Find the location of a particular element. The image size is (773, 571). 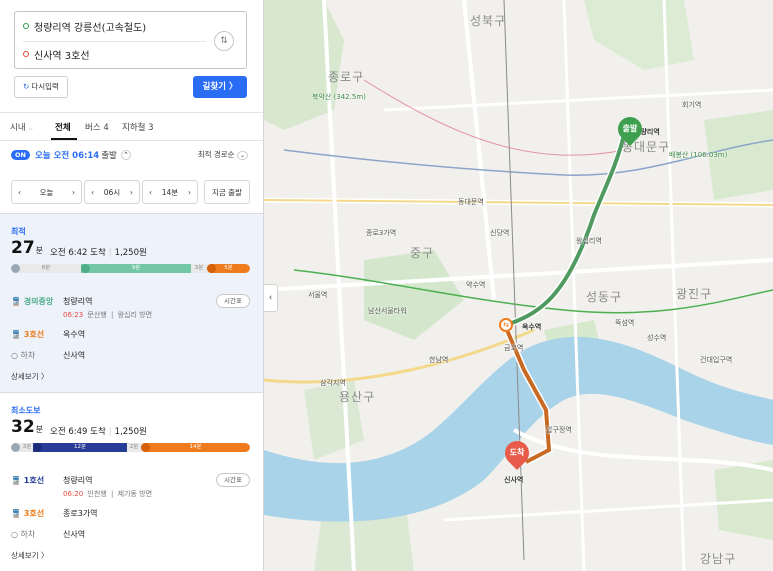

step-transfer: 🚆 3호선 종로3가역 is located at coordinates (54, 513).